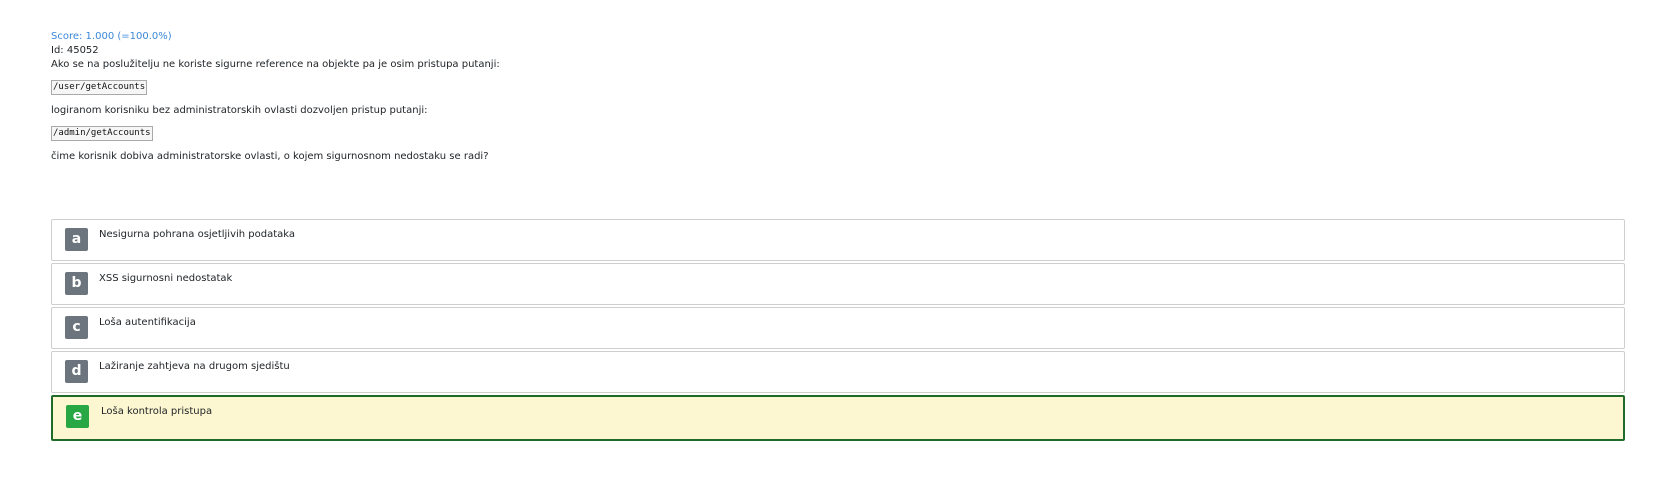  What do you see at coordinates (166, 278) in the screenshot?
I see `answer-text: XSS sigurnosni nedostatak` at bounding box center [166, 278].